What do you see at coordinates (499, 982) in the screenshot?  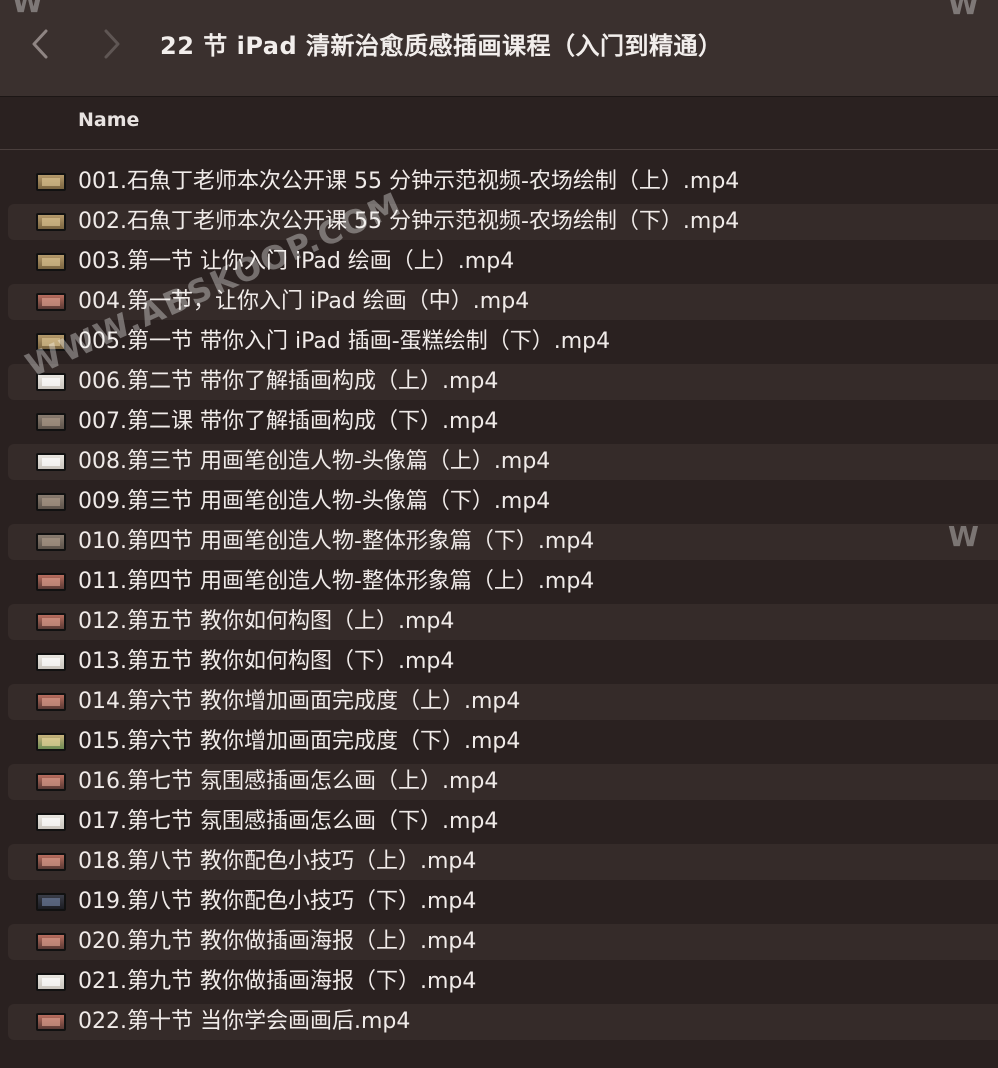 I see `file-row: 021.第九节 教你做插画海报（下）.mp4` at bounding box center [499, 982].